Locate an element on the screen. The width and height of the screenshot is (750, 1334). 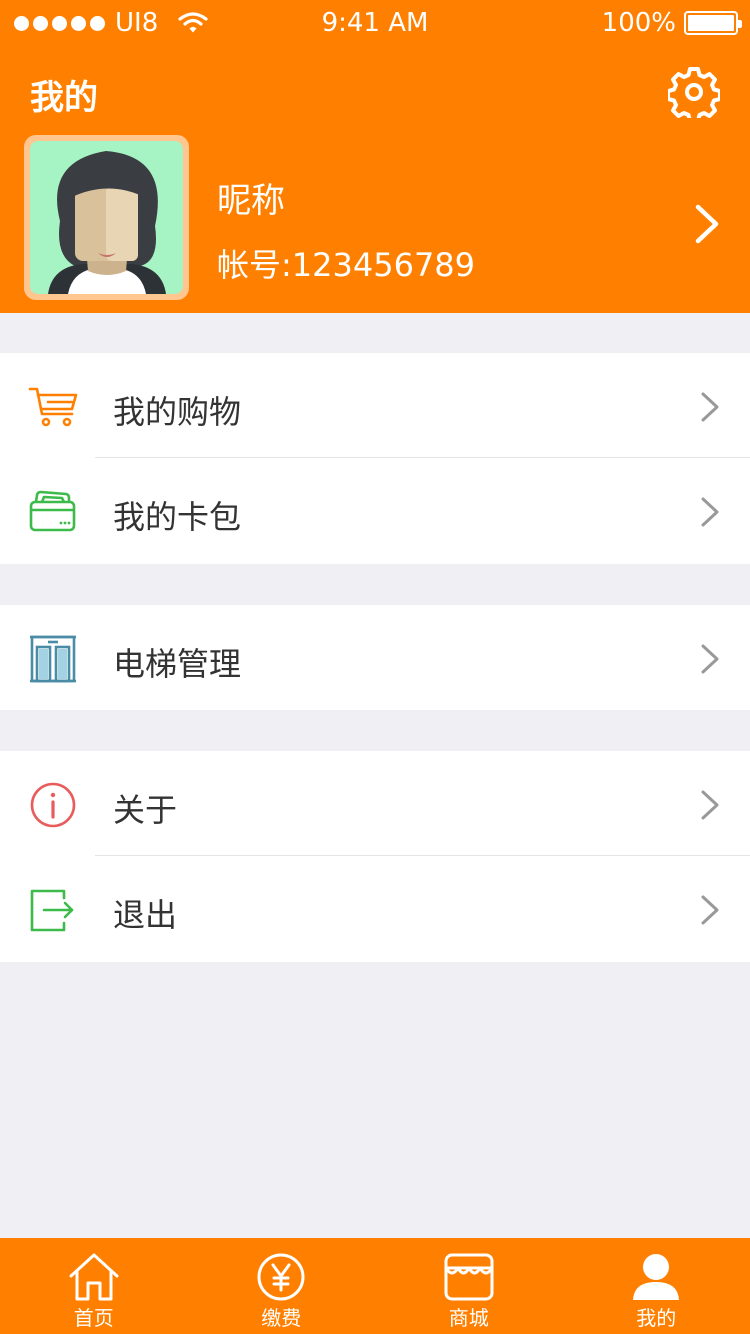
battery-icon is located at coordinates (713, 23).